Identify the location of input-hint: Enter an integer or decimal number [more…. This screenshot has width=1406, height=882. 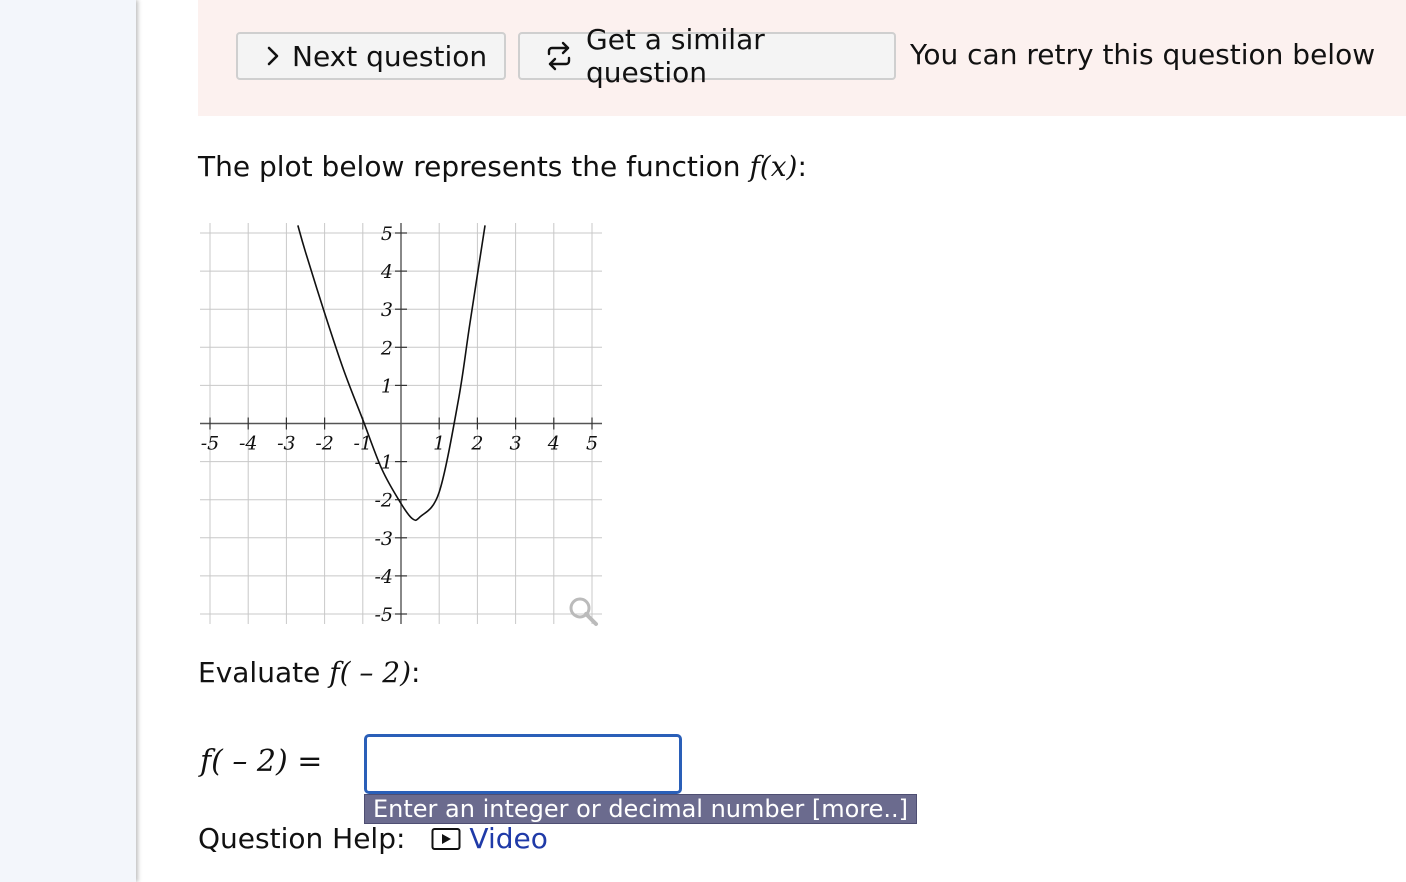
(641, 809).